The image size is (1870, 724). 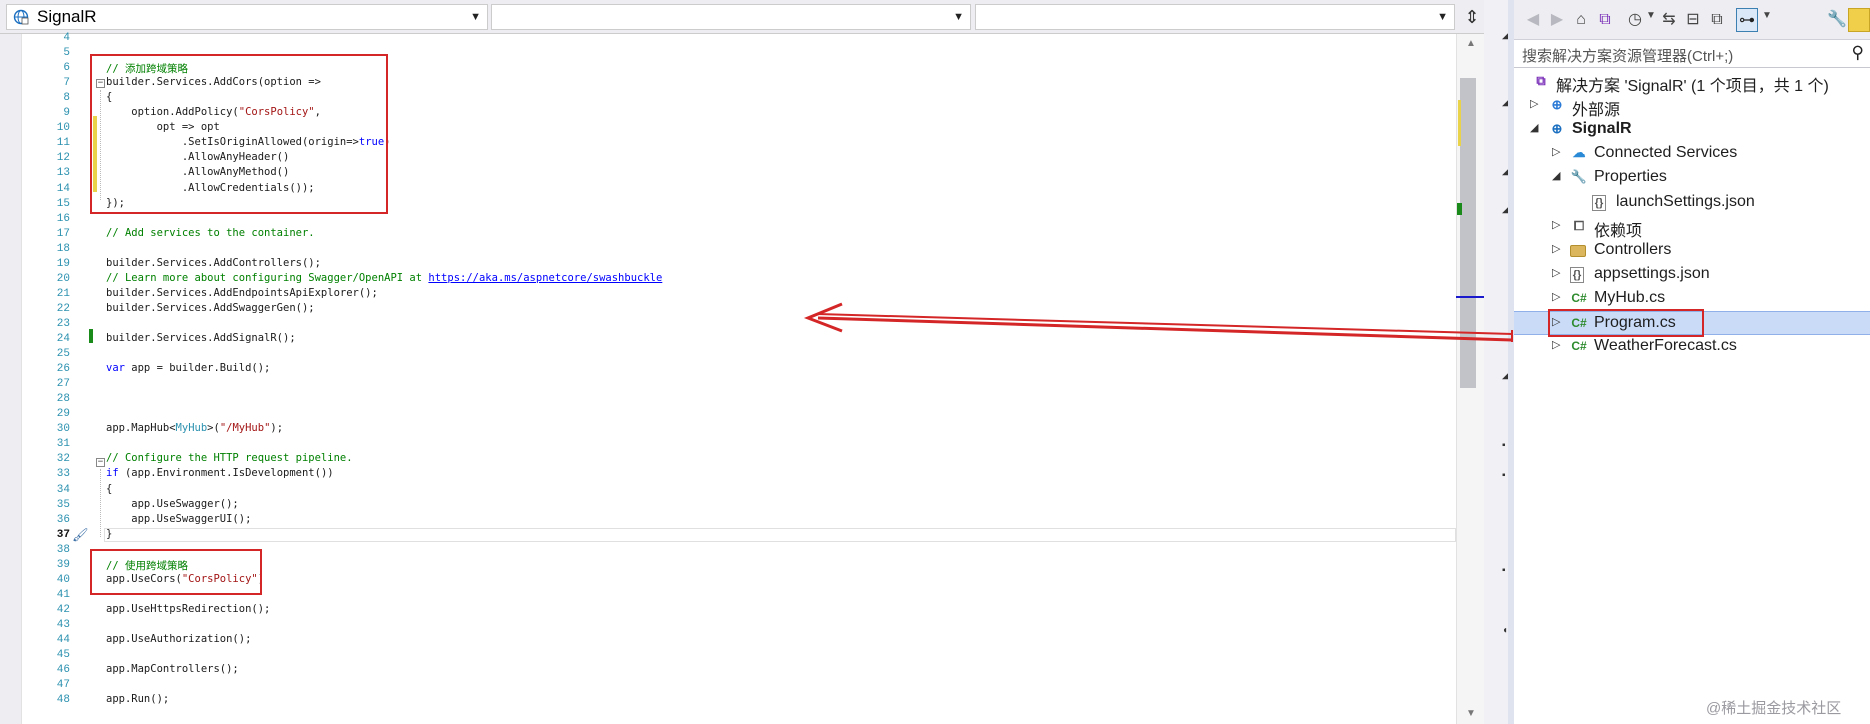 What do you see at coordinates (172, 504) in the screenshot?
I see `code-line: app.UseSwagger();` at bounding box center [172, 504].